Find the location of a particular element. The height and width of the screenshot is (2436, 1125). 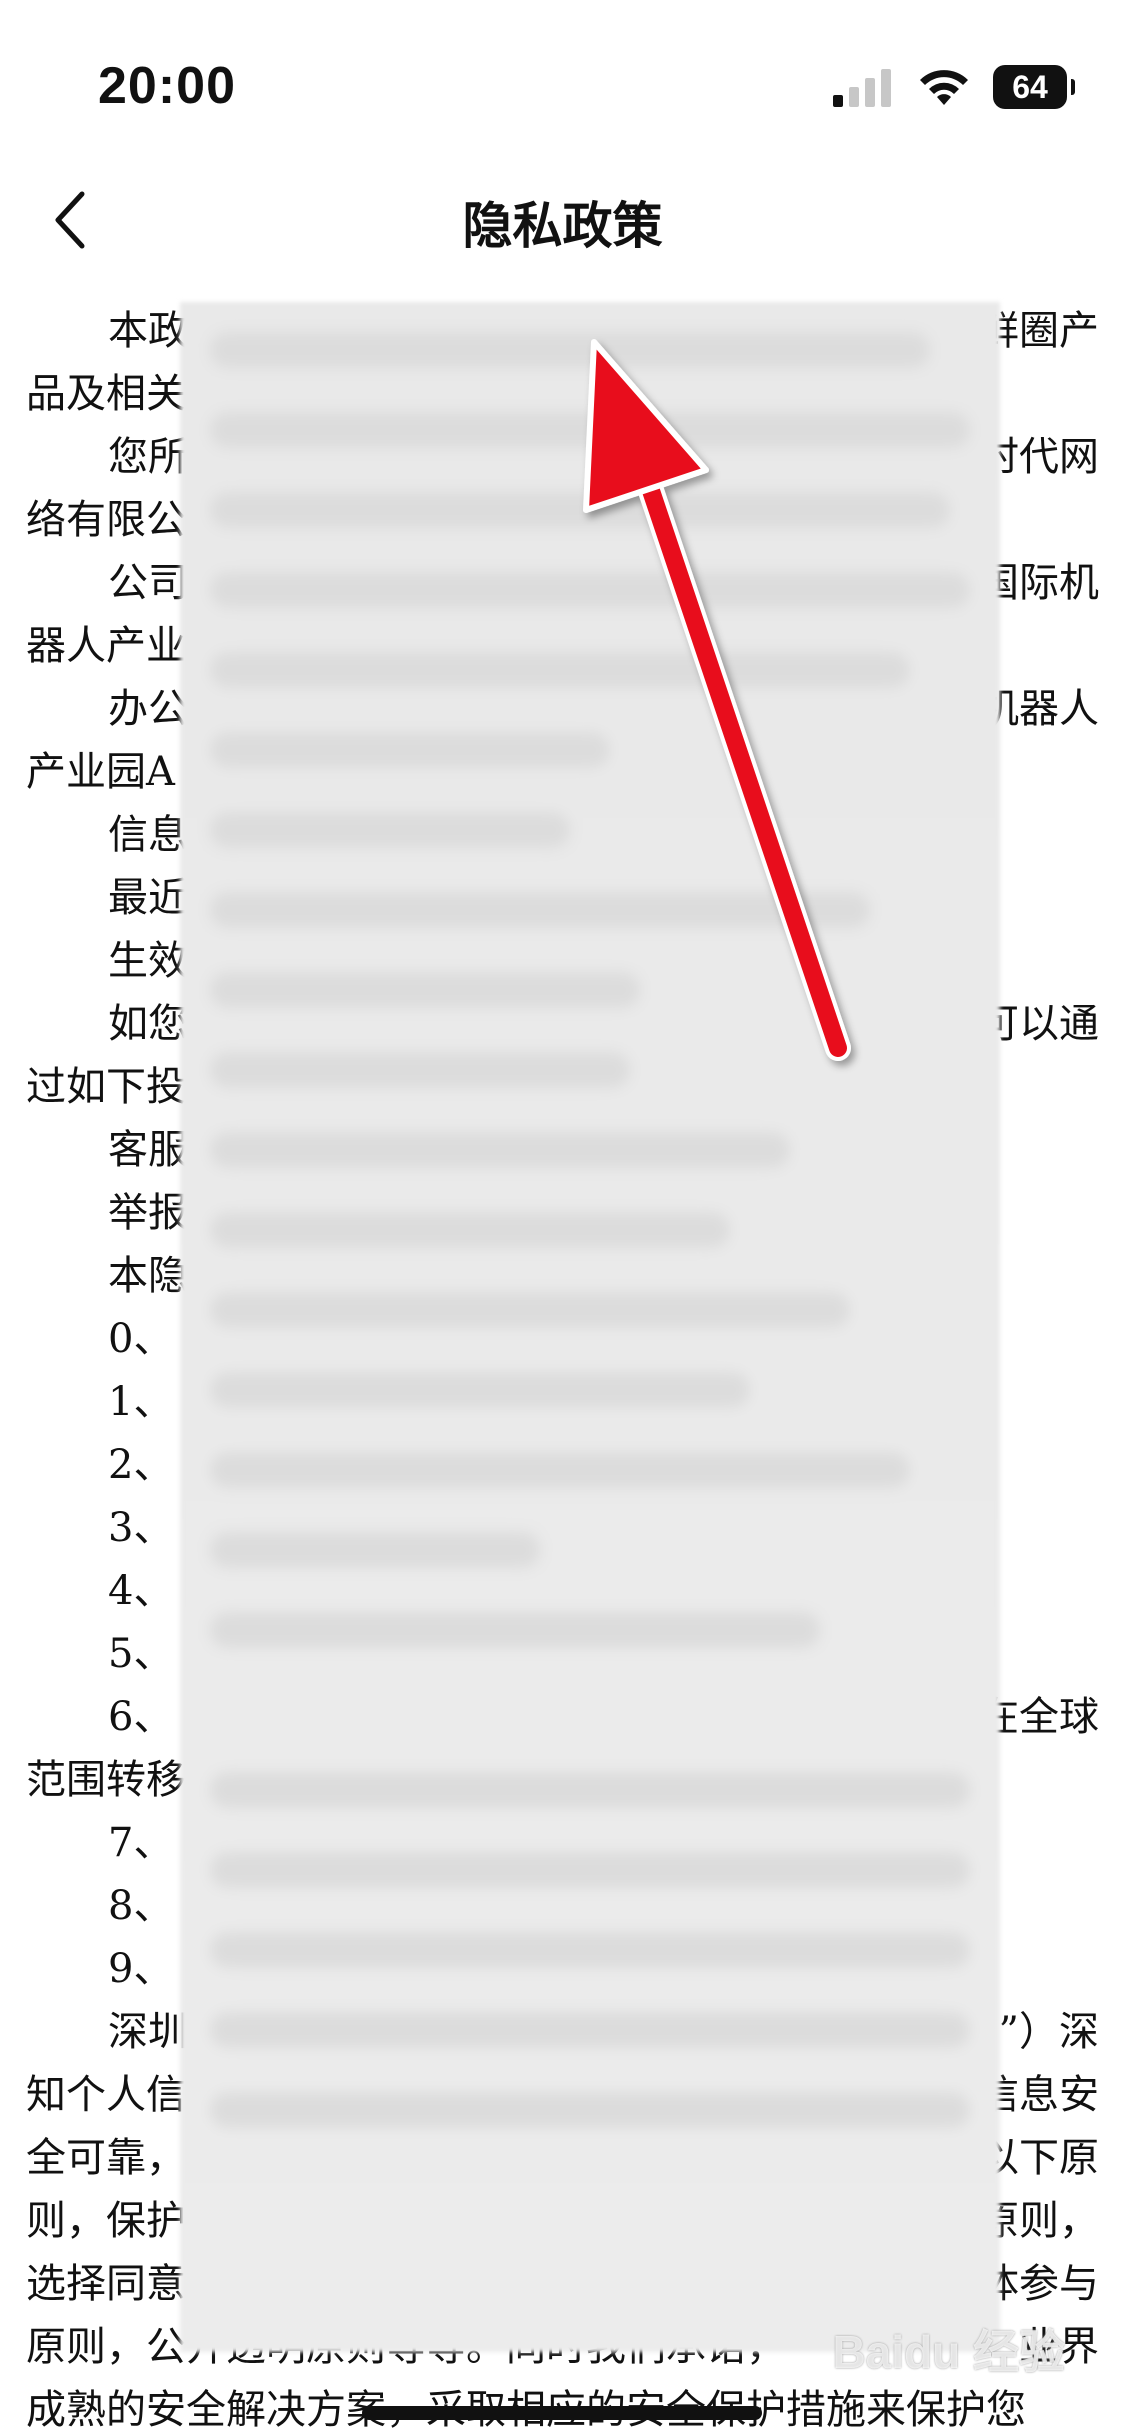

document-line-left-text: 公司 is located at coordinates (148, 583).